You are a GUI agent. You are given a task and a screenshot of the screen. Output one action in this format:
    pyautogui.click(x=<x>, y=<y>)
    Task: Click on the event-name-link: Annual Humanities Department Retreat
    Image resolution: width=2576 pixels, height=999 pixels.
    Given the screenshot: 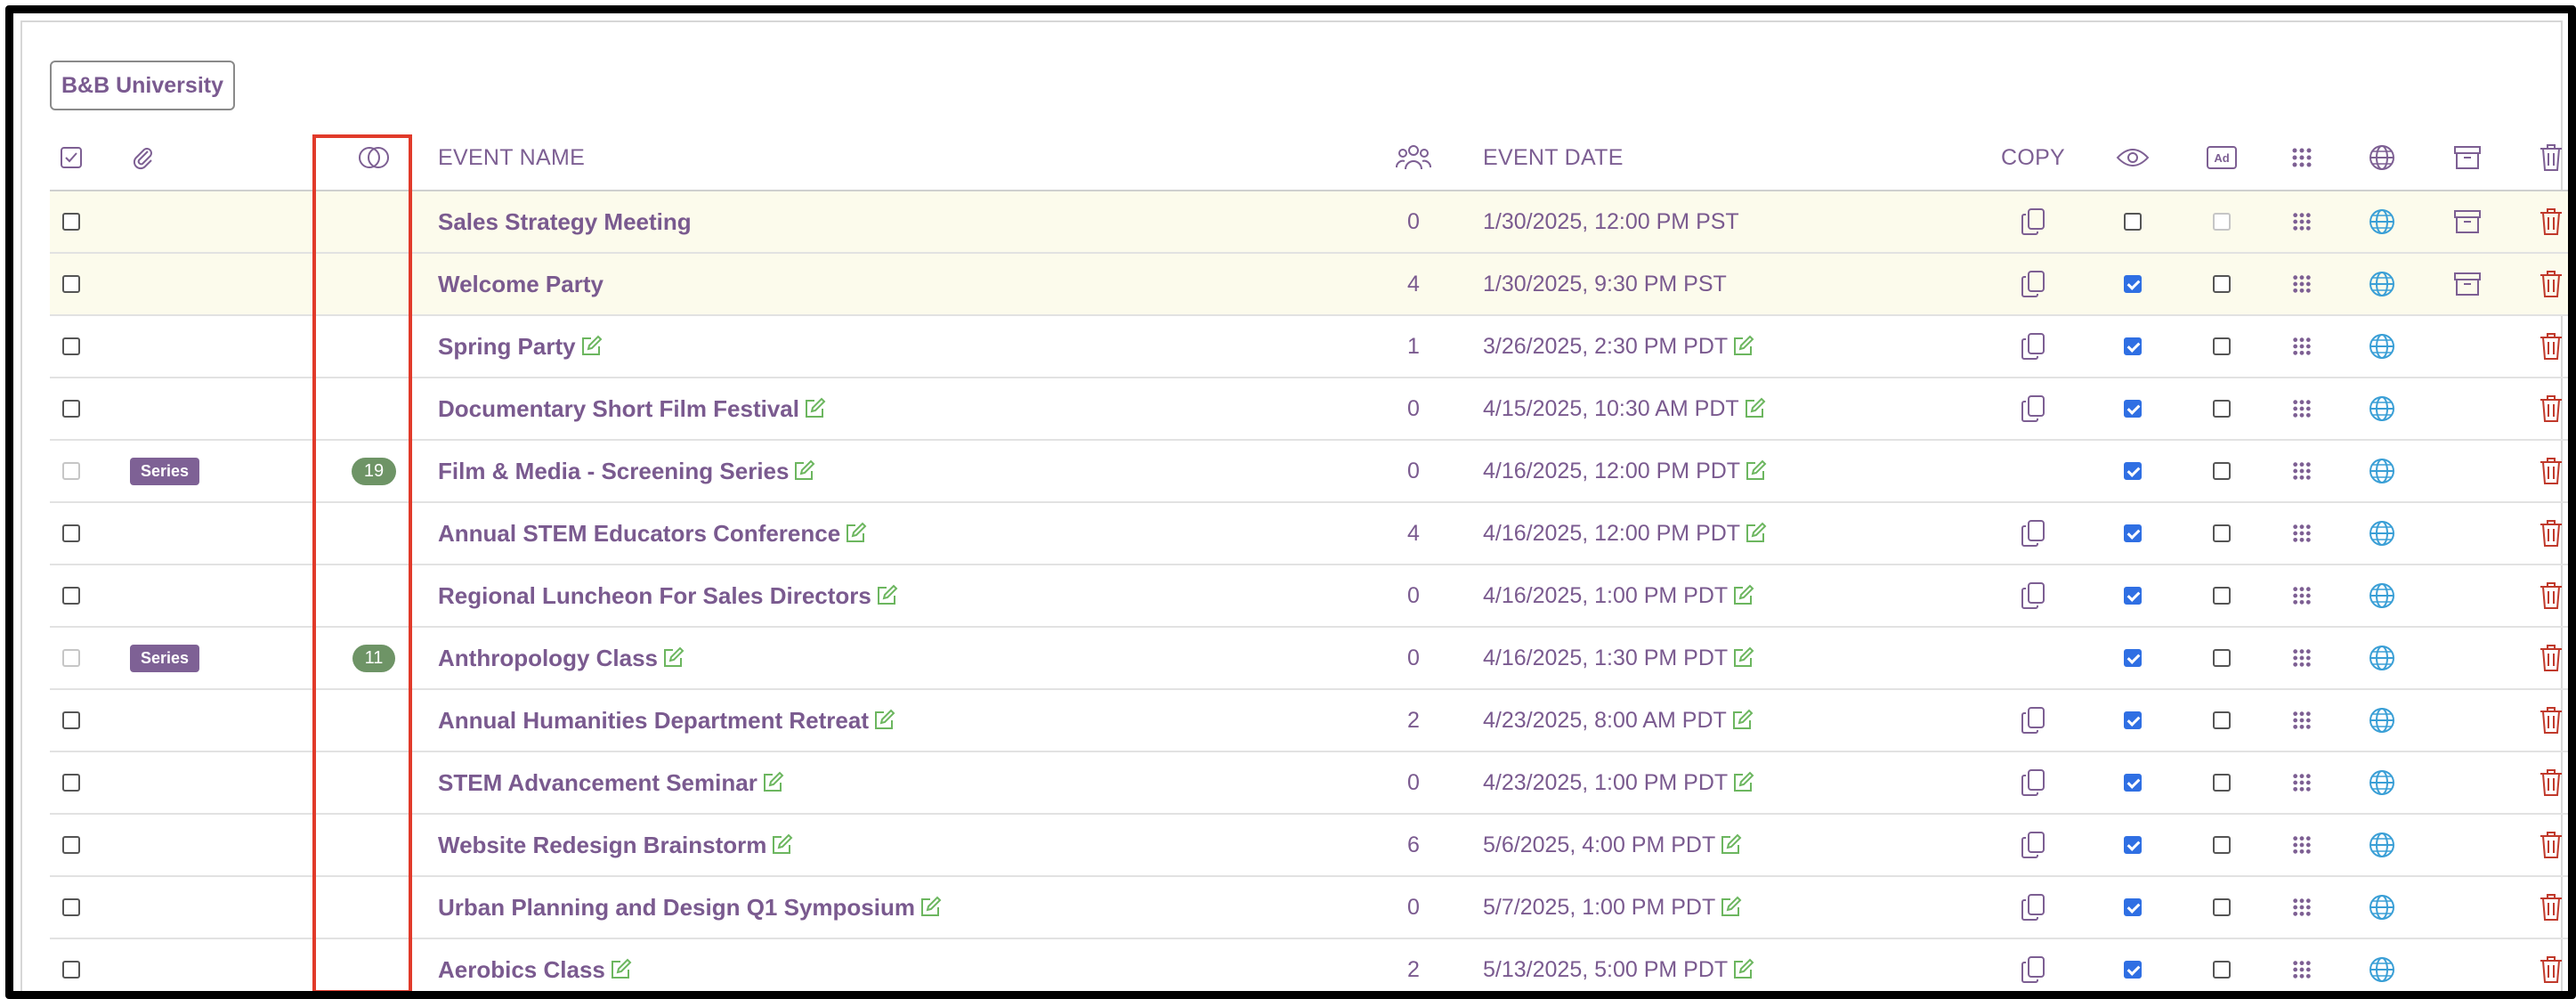 What is the action you would take?
    pyautogui.click(x=653, y=721)
    